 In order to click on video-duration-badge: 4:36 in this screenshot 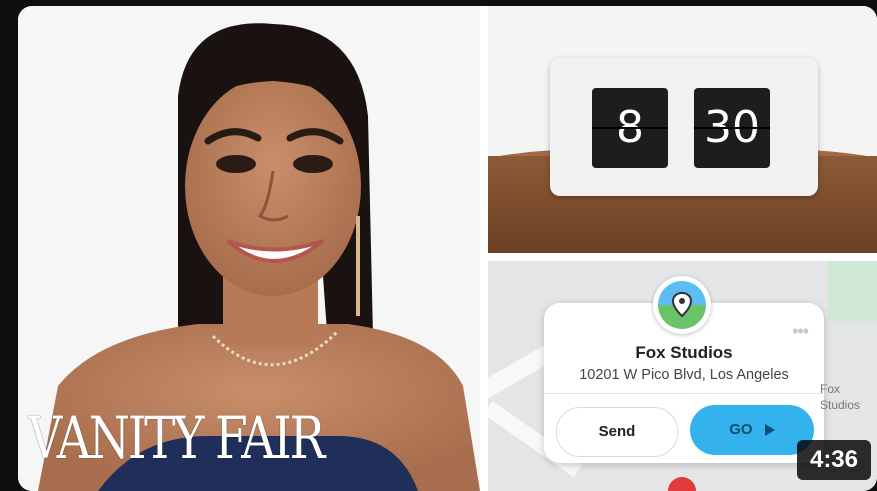, I will do `click(834, 460)`.